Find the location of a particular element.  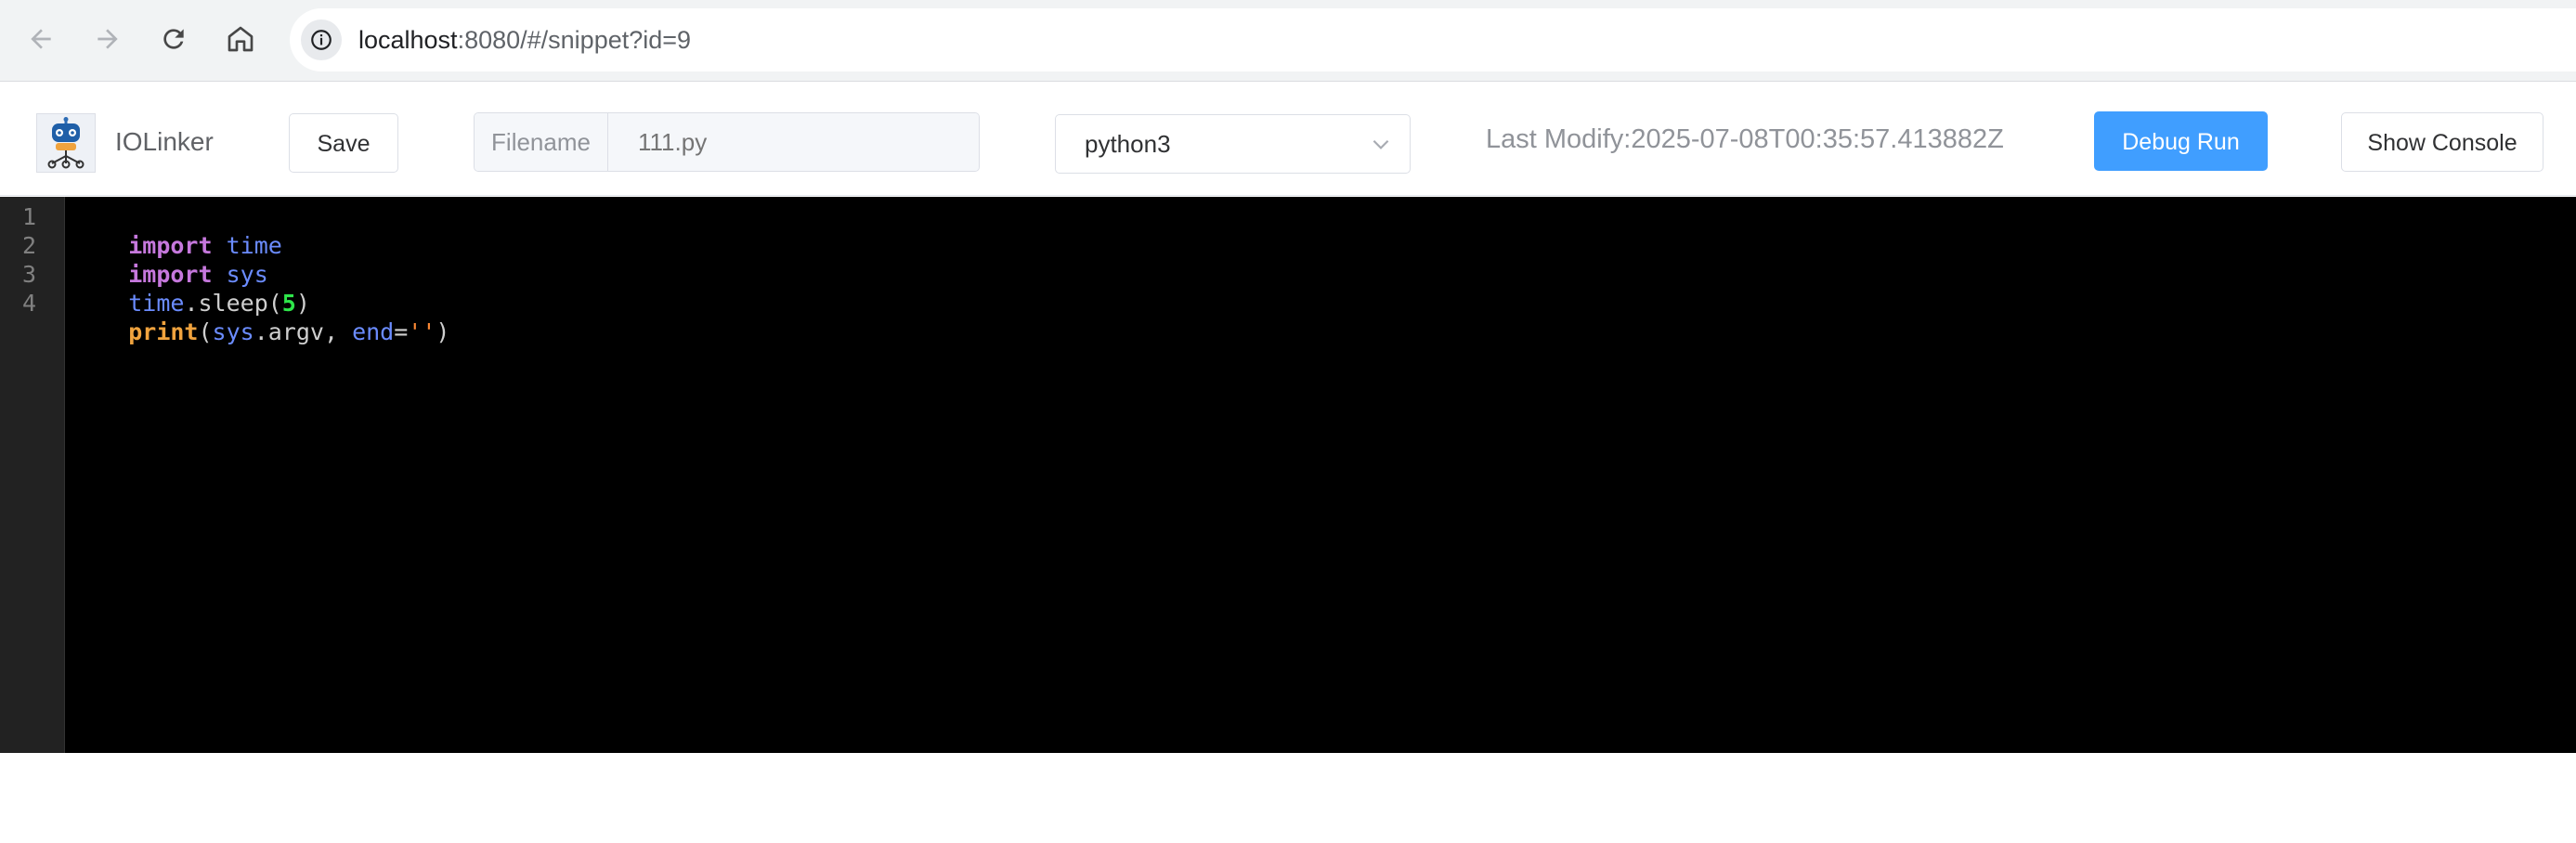

code-token: = is located at coordinates (401, 332).